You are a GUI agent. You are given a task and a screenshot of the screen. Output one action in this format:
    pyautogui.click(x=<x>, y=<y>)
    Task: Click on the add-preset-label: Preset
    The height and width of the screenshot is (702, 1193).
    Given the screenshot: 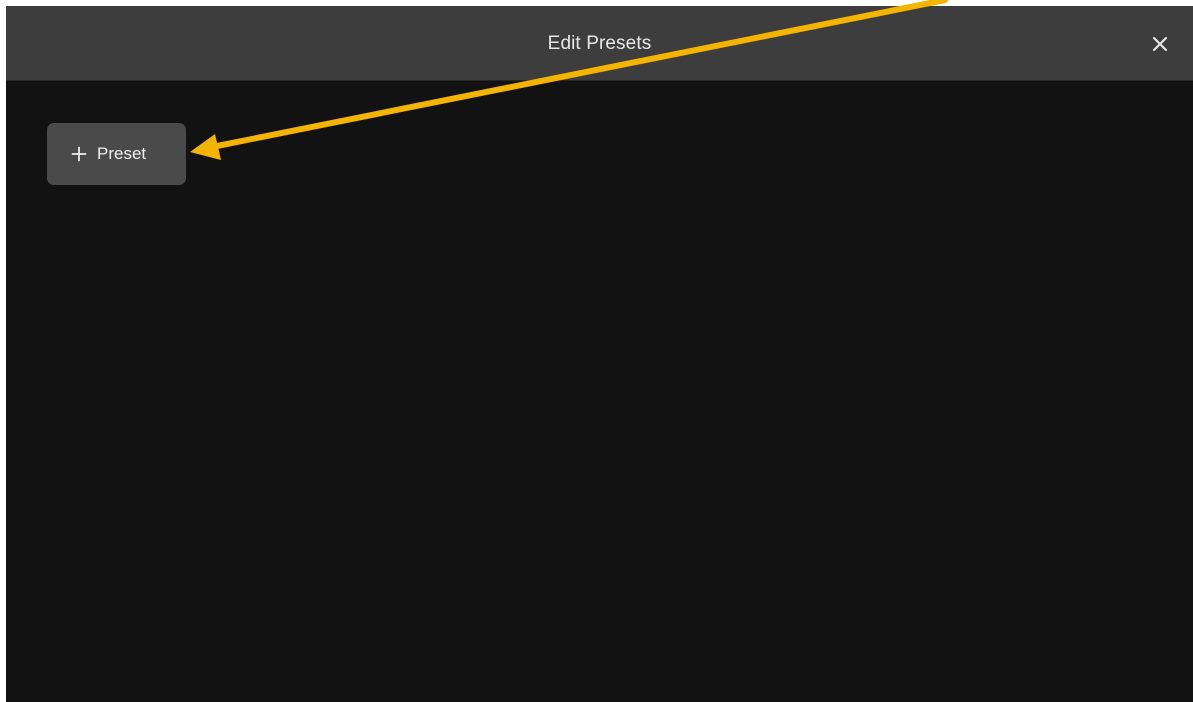 What is the action you would take?
    pyautogui.click(x=122, y=153)
    